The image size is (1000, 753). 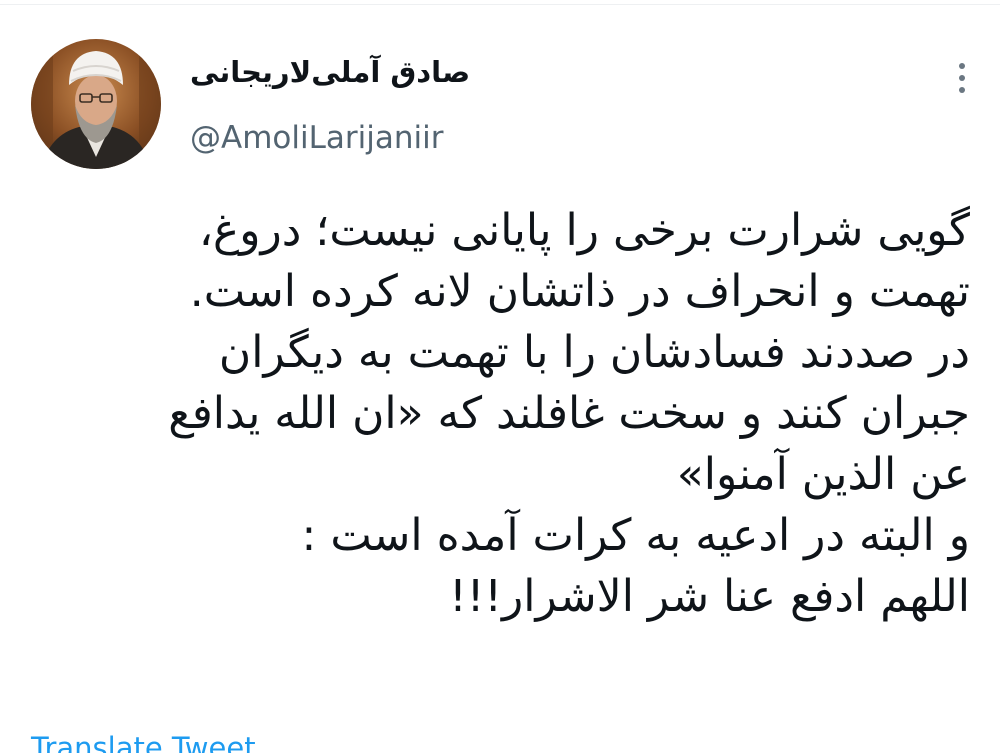 What do you see at coordinates (579, 291) in the screenshot?
I see `tweet-line: تهمت و انحراف در ذاتشان لانه کرده است.` at bounding box center [579, 291].